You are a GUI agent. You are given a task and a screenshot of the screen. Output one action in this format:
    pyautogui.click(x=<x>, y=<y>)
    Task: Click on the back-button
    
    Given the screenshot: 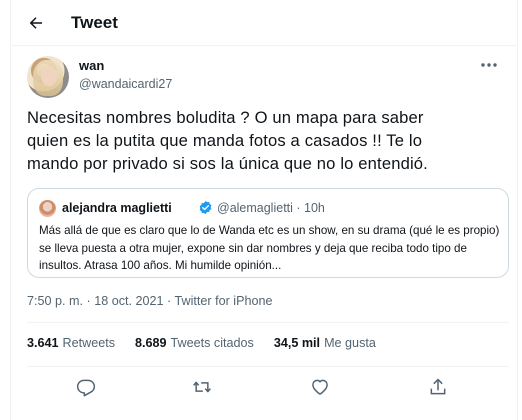 What is the action you would take?
    pyautogui.click(x=36, y=23)
    